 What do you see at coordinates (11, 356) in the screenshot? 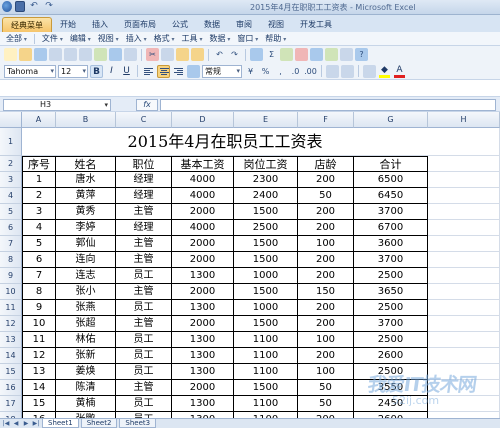
I see `row-header: 14` at bounding box center [11, 356].